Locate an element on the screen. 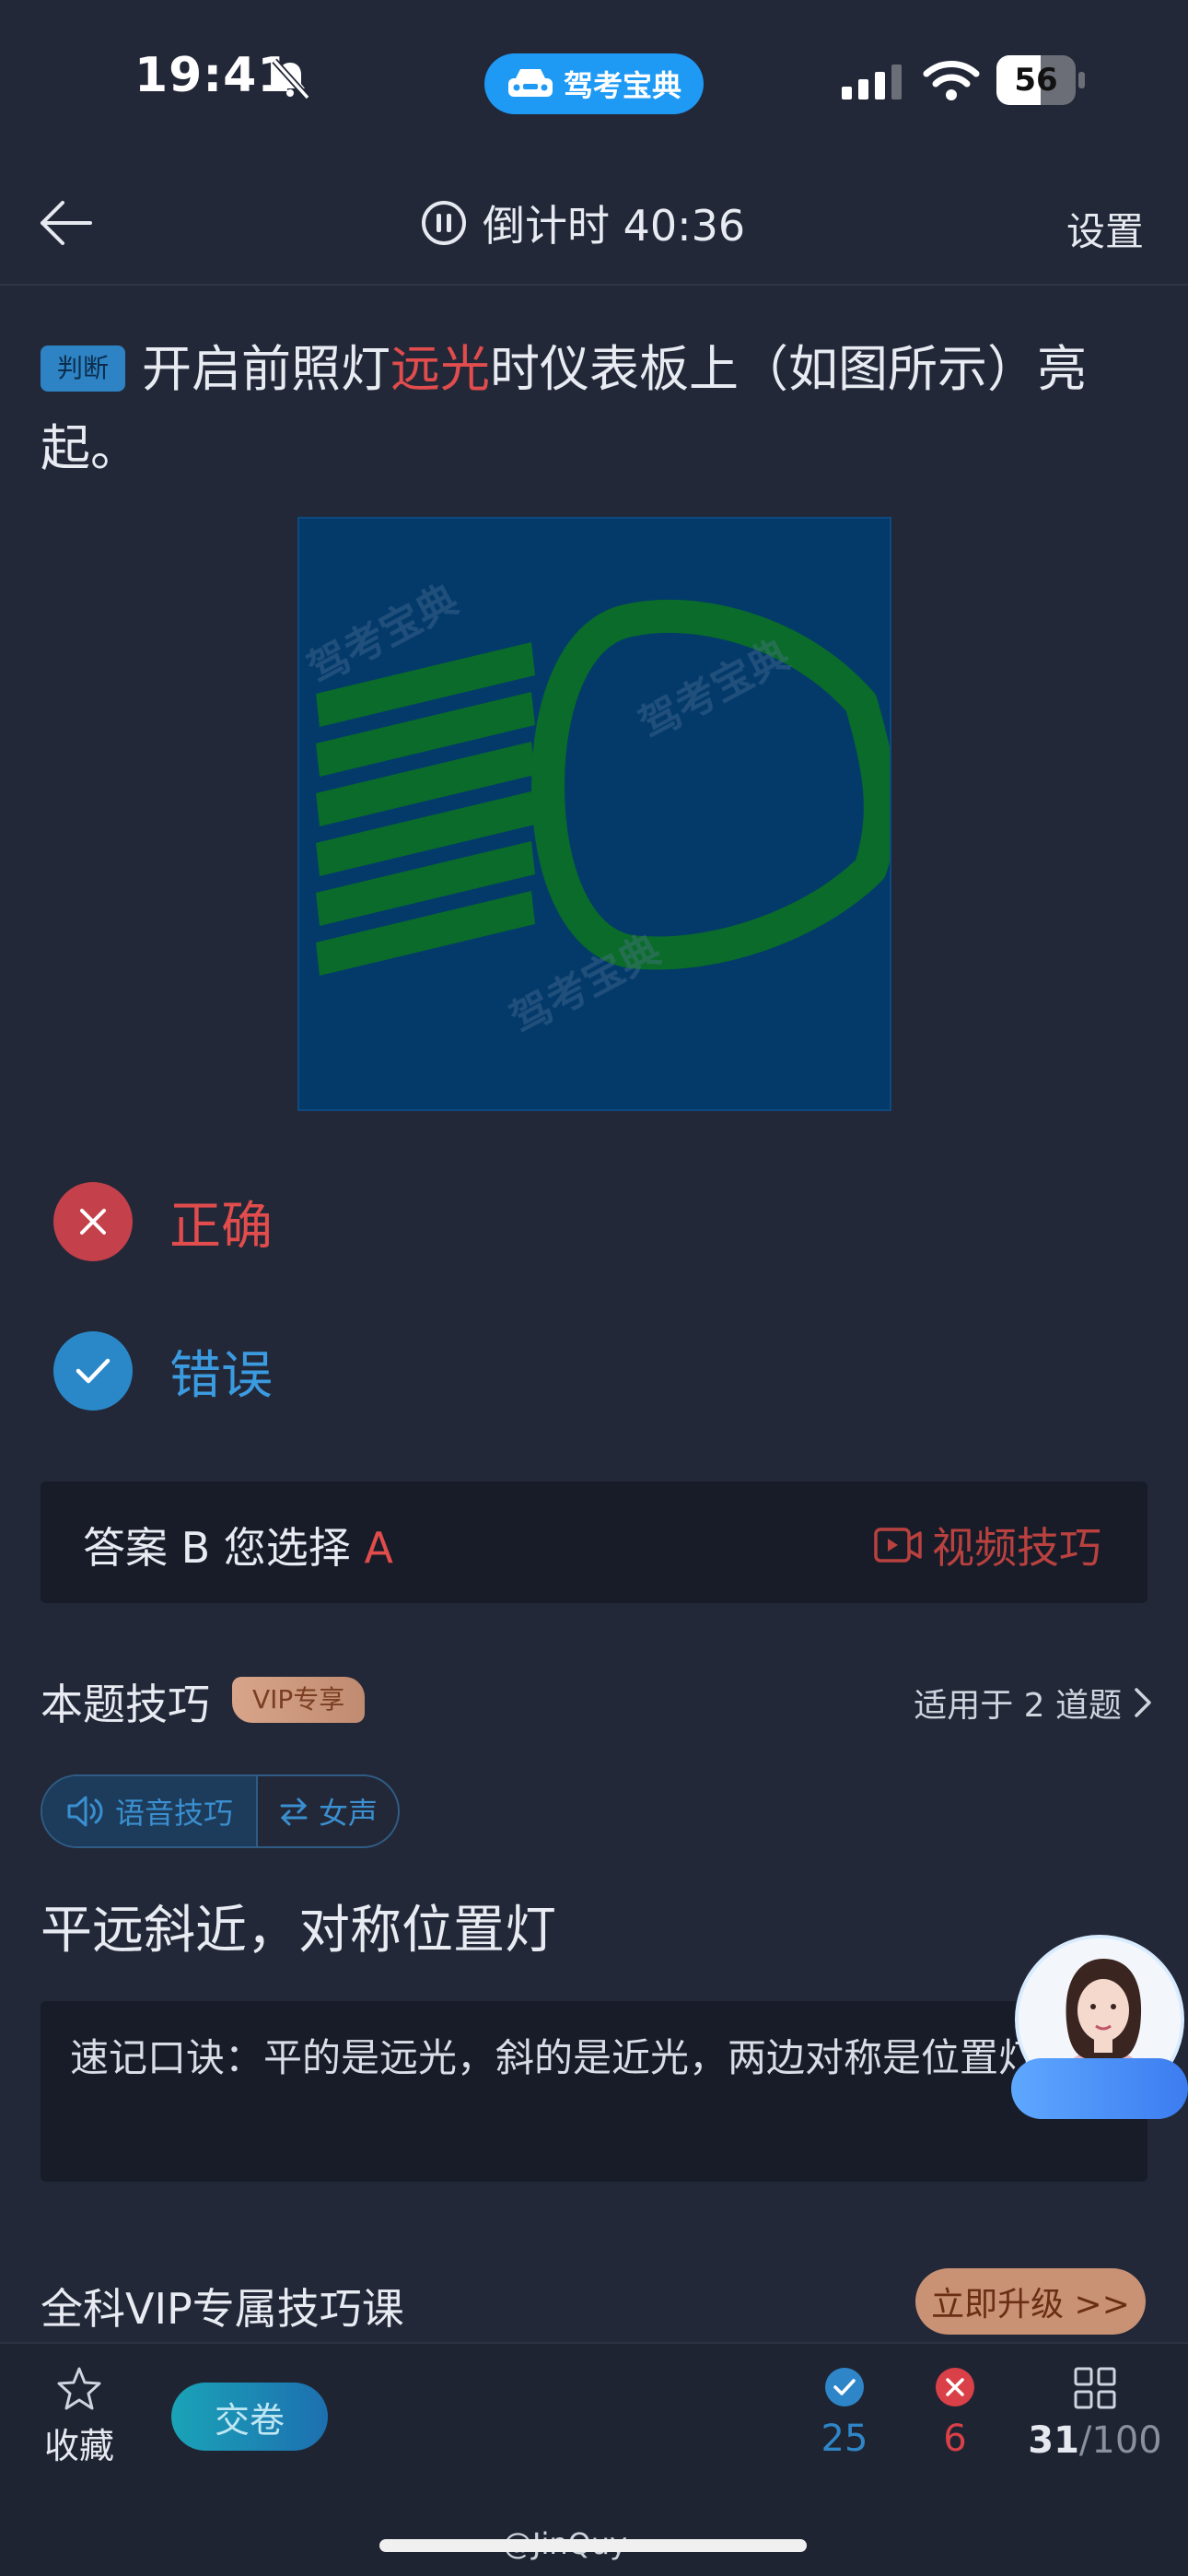 This screenshot has width=1188, height=2576. cellular-signal-icon is located at coordinates (872, 82).